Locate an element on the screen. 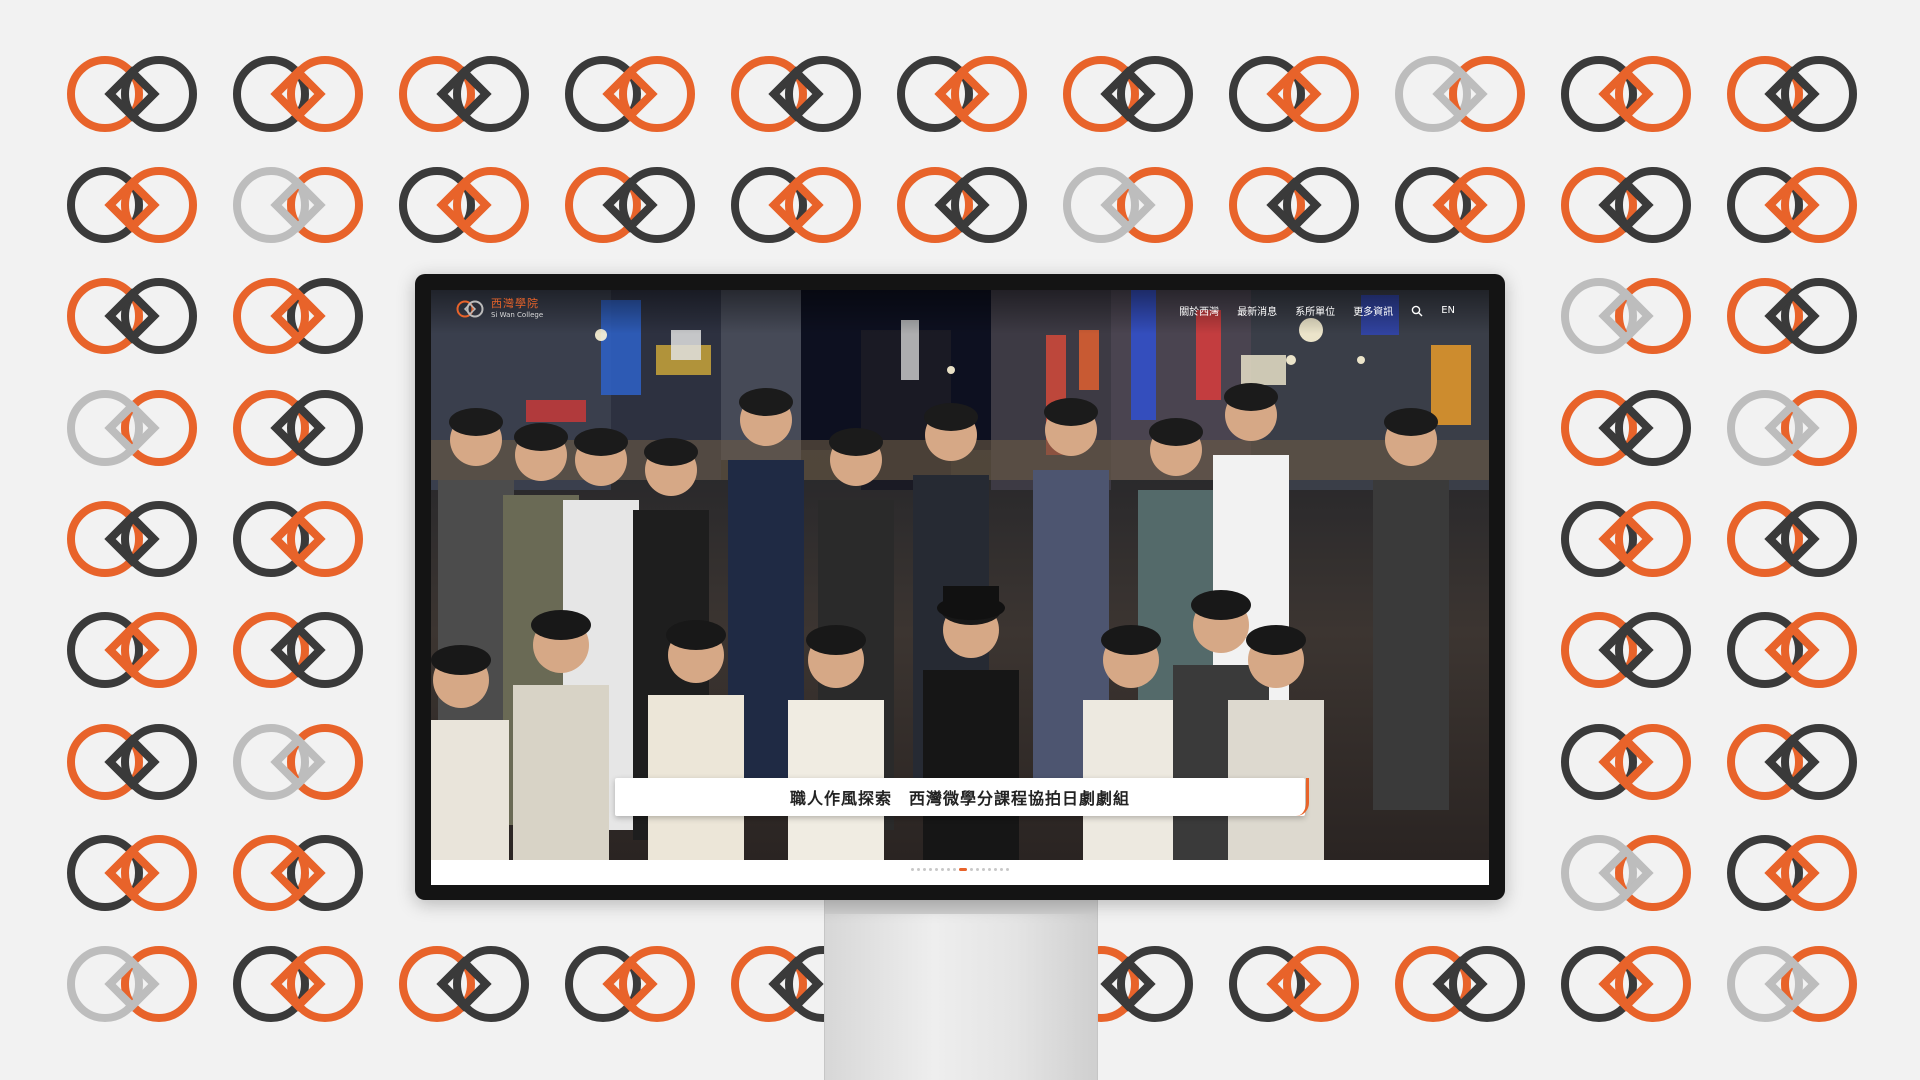 The height and width of the screenshot is (1080, 1920). nav-item-departments: 系所單位 is located at coordinates (1315, 310).